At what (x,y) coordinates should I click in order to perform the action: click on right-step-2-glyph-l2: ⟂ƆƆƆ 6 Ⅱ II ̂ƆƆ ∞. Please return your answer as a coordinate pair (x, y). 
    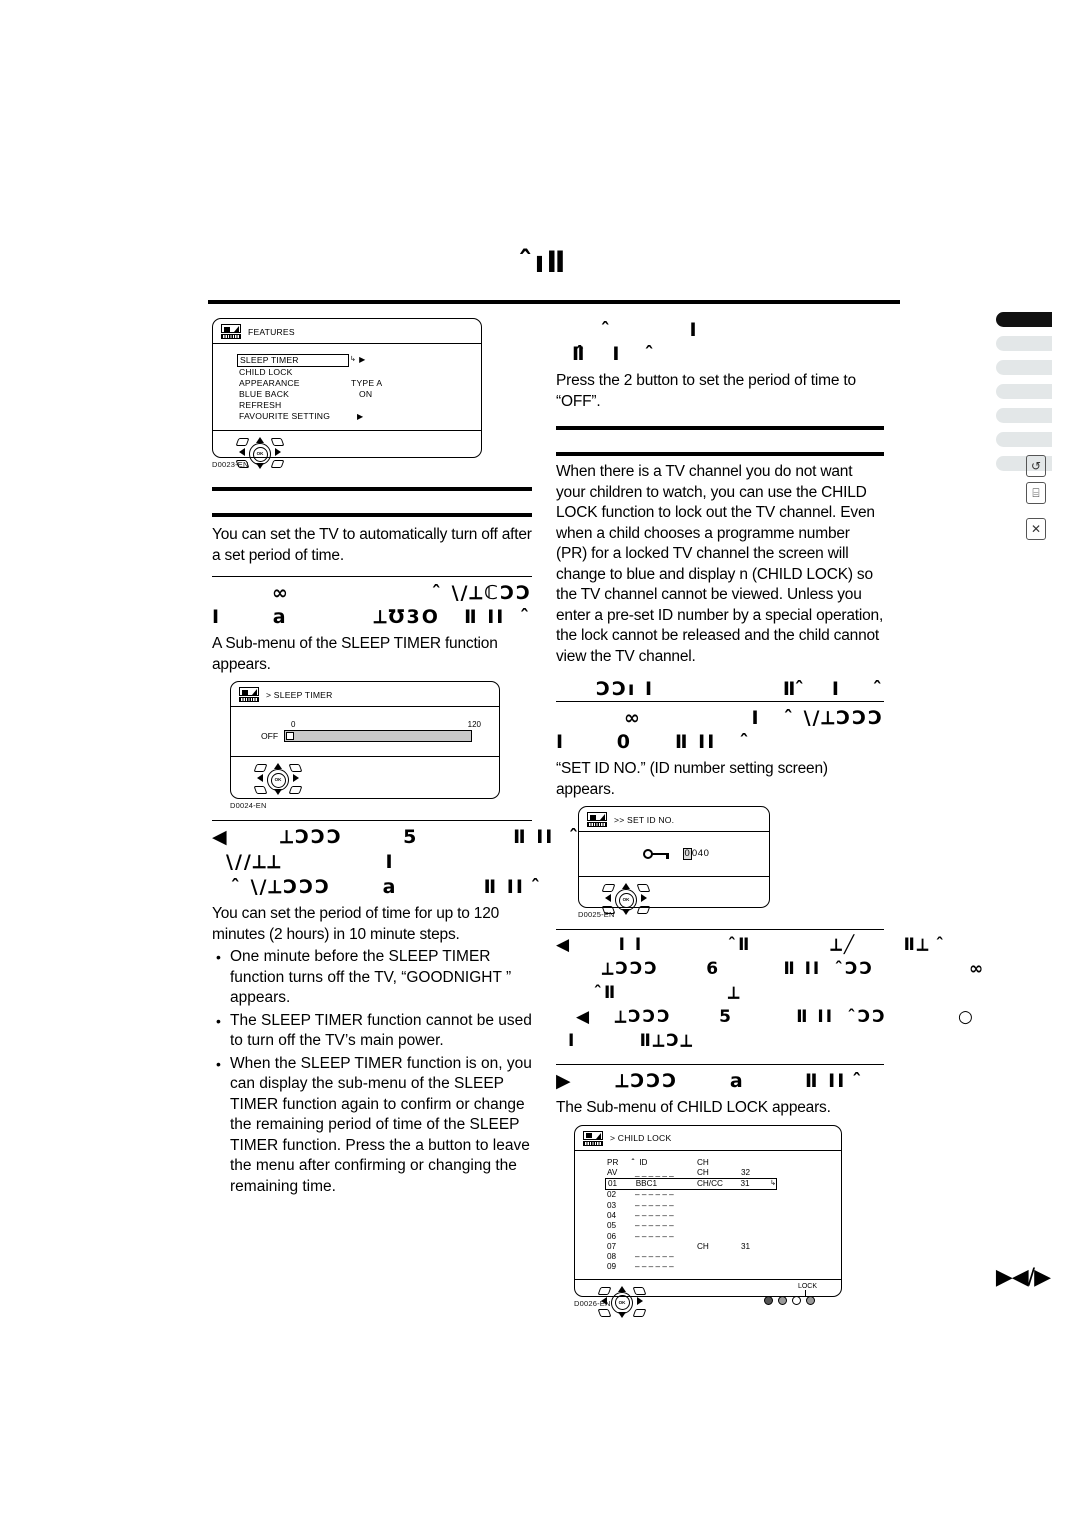
    Looking at the image, I should click on (794, 969).